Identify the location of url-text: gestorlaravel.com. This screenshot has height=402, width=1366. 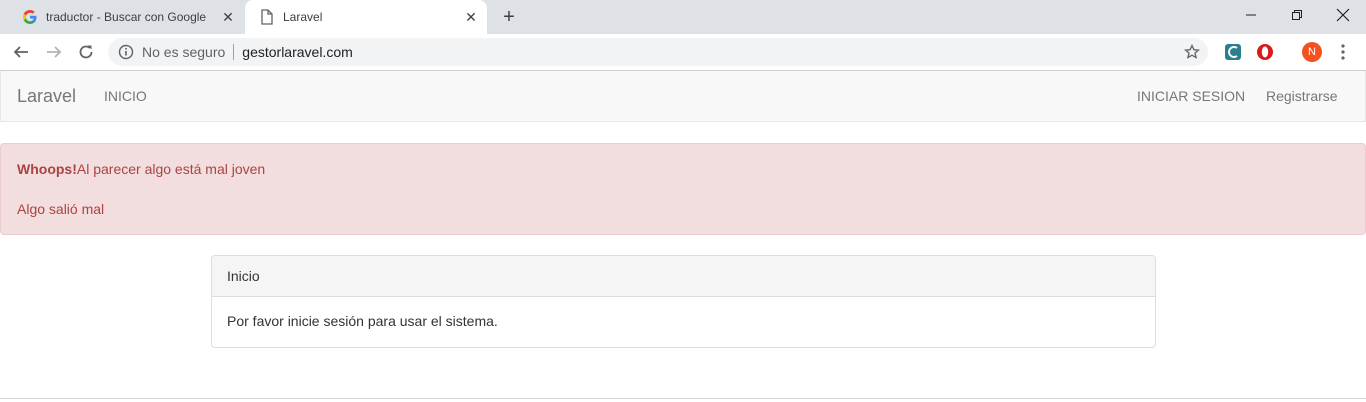
(297, 52).